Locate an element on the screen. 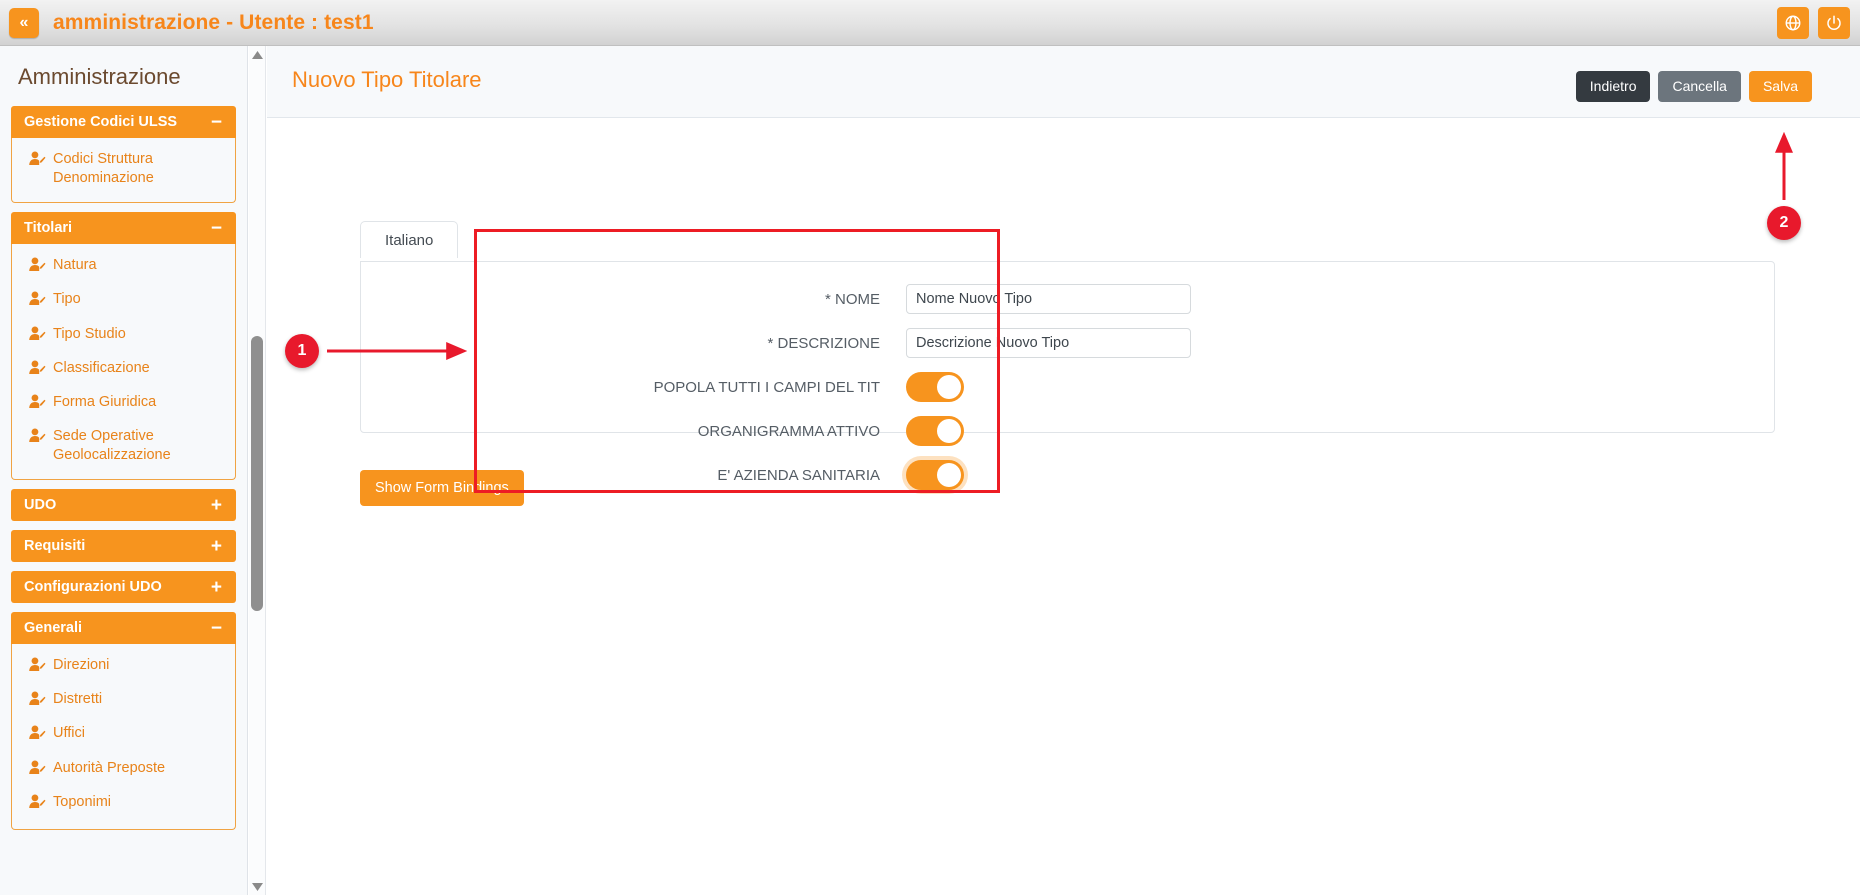 The image size is (1860, 895). sidebar-item-label: Autorità Preposte is located at coordinates (109, 767).